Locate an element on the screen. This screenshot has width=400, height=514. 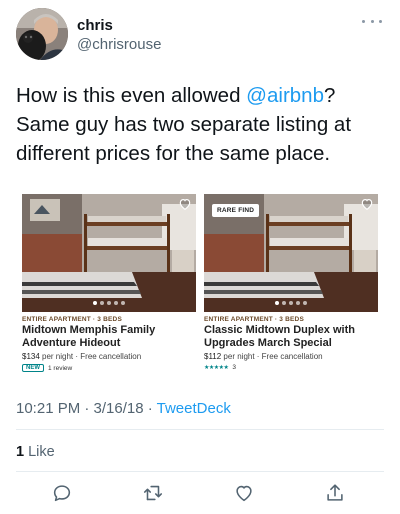
source-app-link: TweetDeck is located at coordinates (194, 408).